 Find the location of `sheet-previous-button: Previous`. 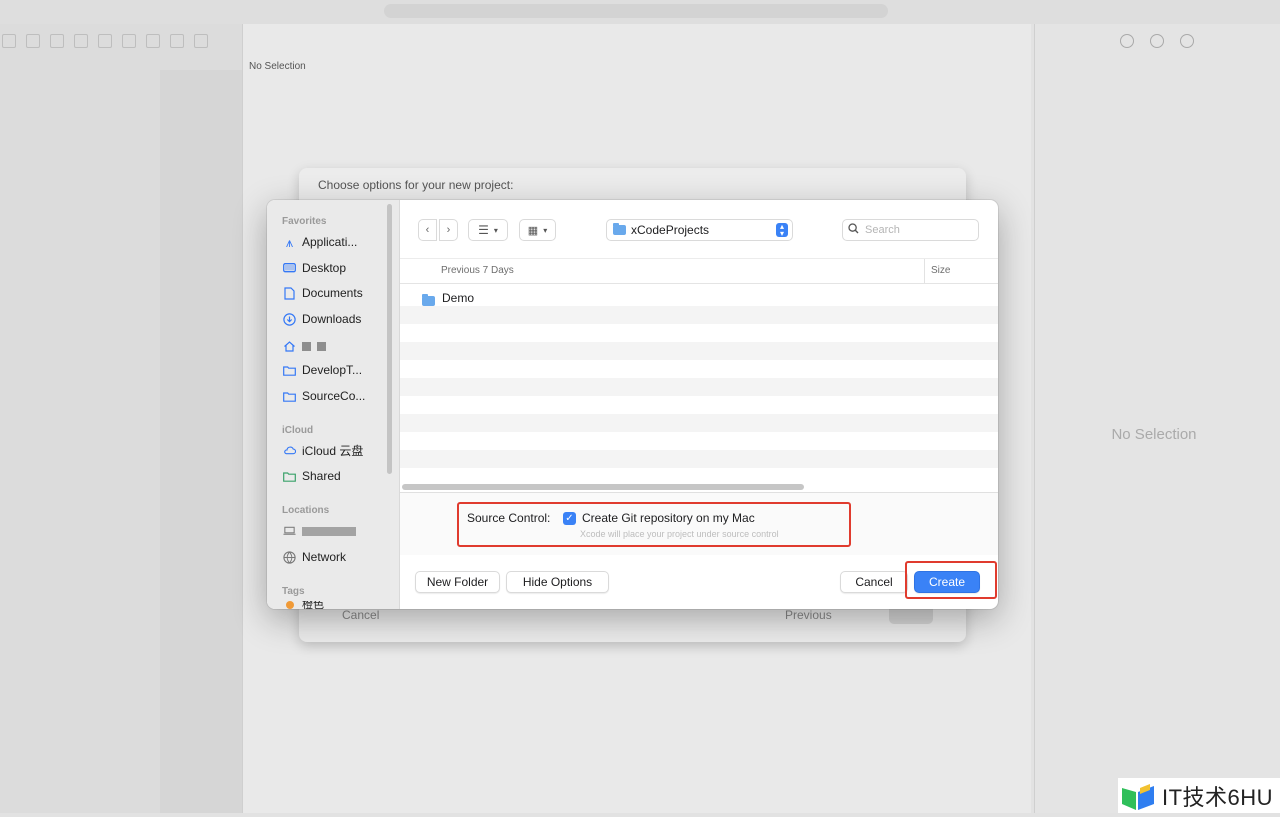

sheet-previous-button: Previous is located at coordinates (808, 615).